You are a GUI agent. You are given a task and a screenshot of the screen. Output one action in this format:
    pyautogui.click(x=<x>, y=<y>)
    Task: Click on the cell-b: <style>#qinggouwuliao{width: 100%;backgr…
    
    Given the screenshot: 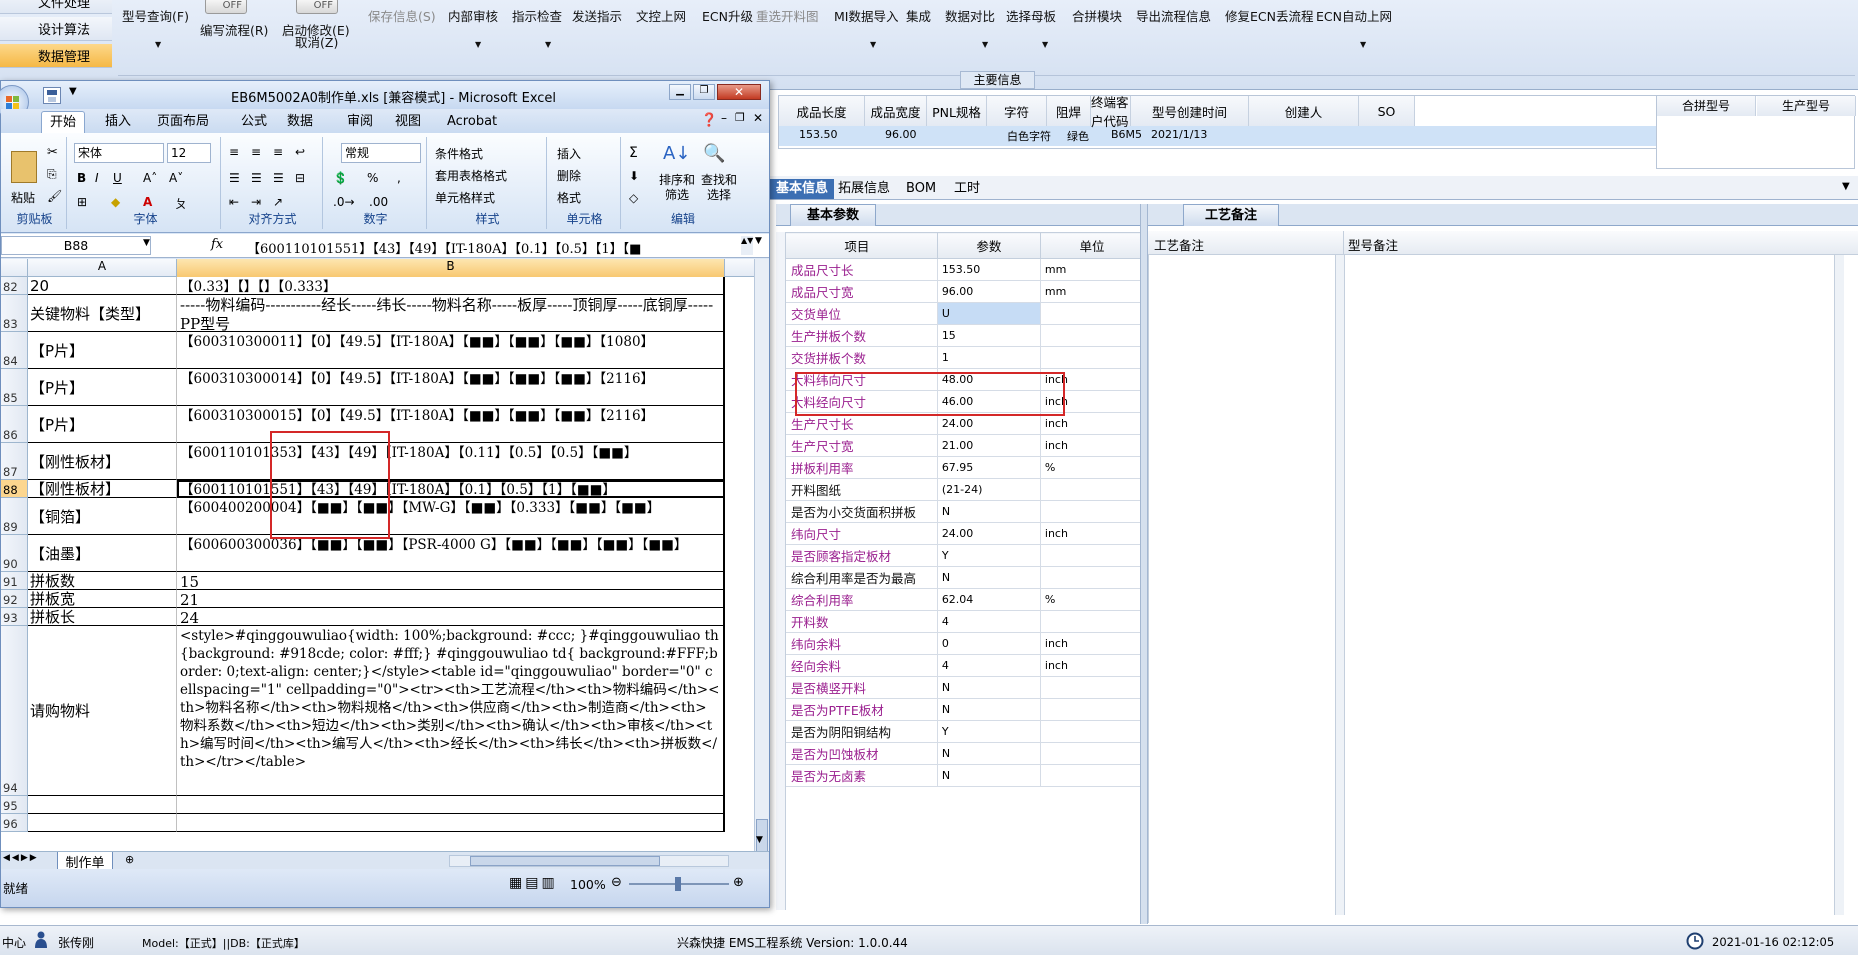 What is the action you would take?
    pyautogui.click(x=451, y=711)
    